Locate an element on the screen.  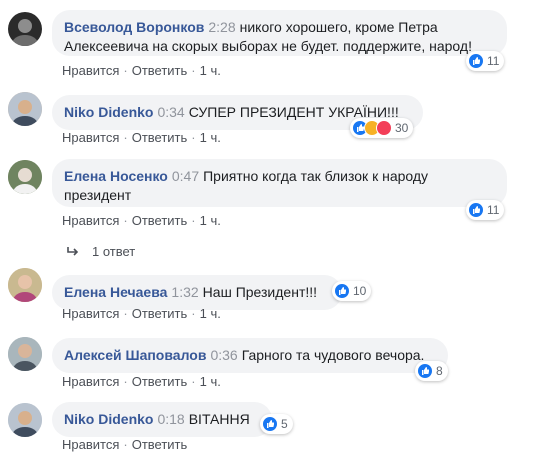
reaction-count: 8 is located at coordinates (439, 371).